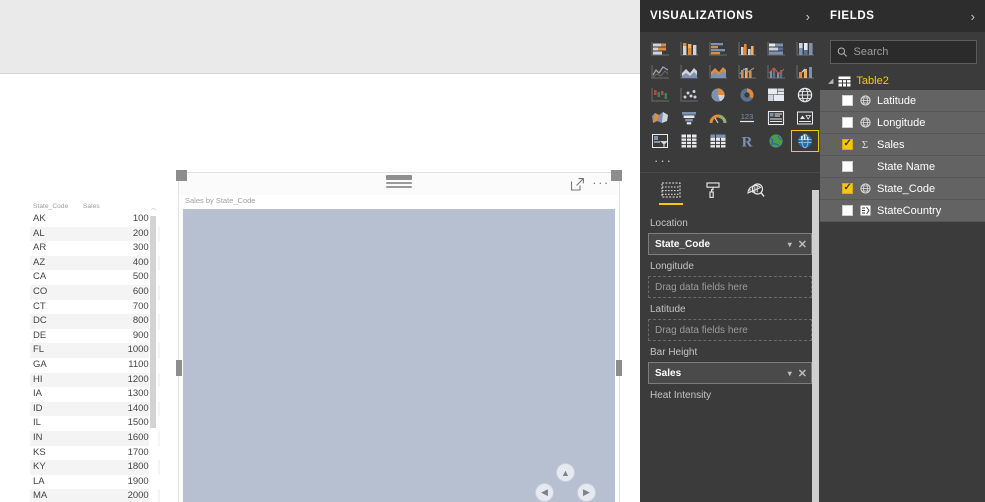 Image resolution: width=985 pixels, height=502 pixels. I want to click on resize-handle-top-left, so click(181, 175).